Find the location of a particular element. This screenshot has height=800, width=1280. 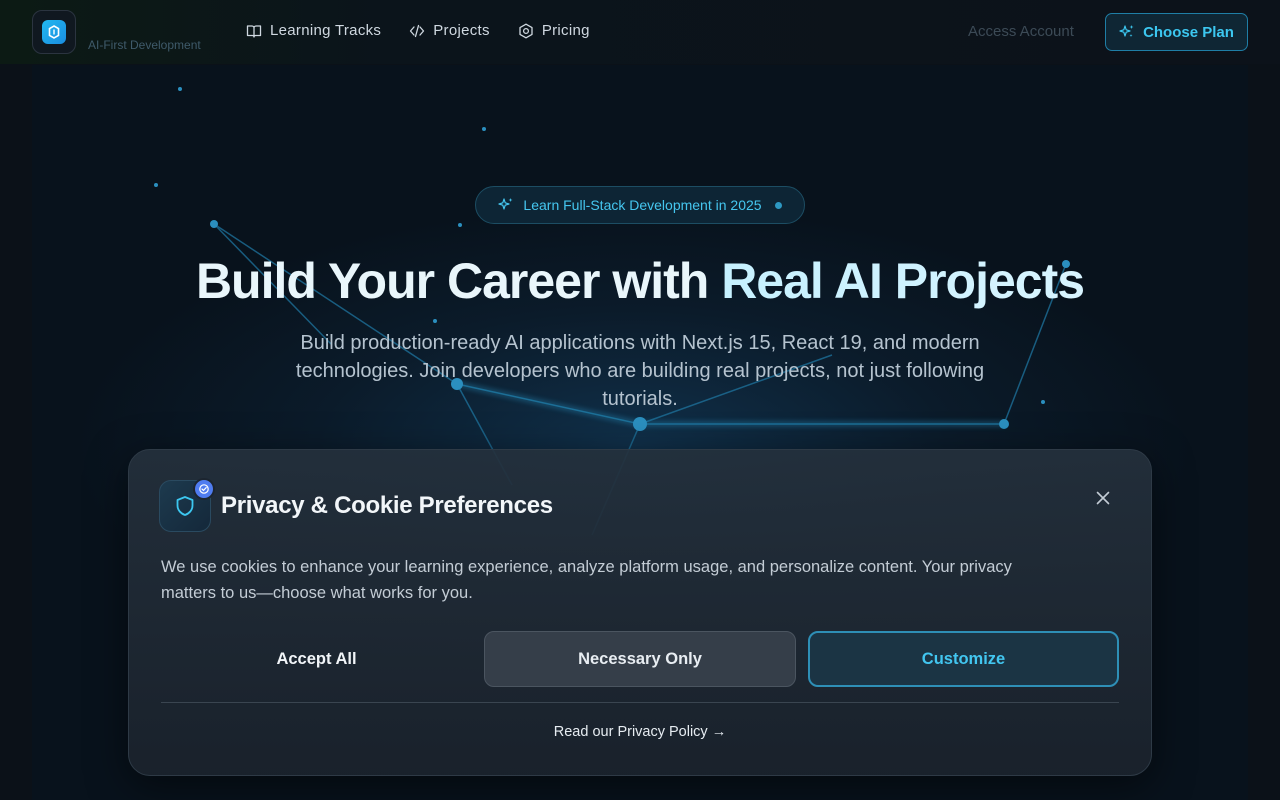

nav-link-projects: Projects is located at coordinates (449, 30).